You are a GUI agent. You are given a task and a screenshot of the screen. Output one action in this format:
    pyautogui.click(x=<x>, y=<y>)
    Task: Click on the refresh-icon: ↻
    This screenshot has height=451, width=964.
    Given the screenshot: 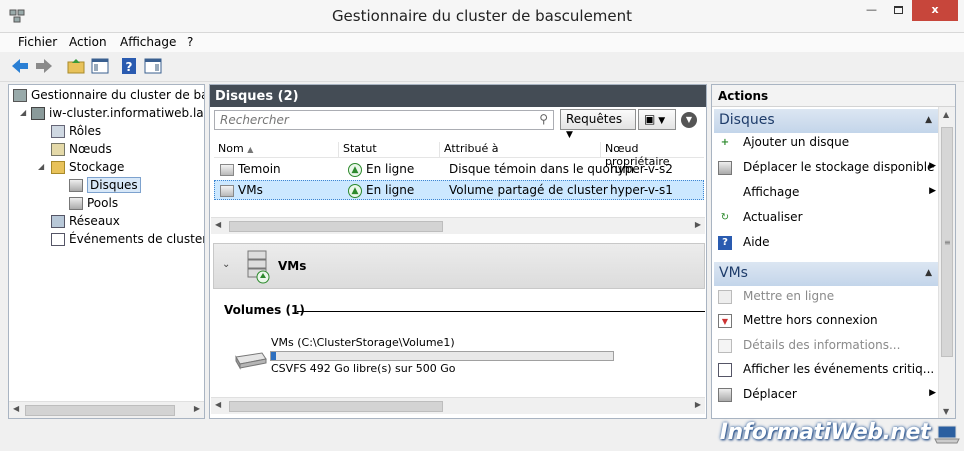 What is the action you would take?
    pyautogui.click(x=725, y=217)
    